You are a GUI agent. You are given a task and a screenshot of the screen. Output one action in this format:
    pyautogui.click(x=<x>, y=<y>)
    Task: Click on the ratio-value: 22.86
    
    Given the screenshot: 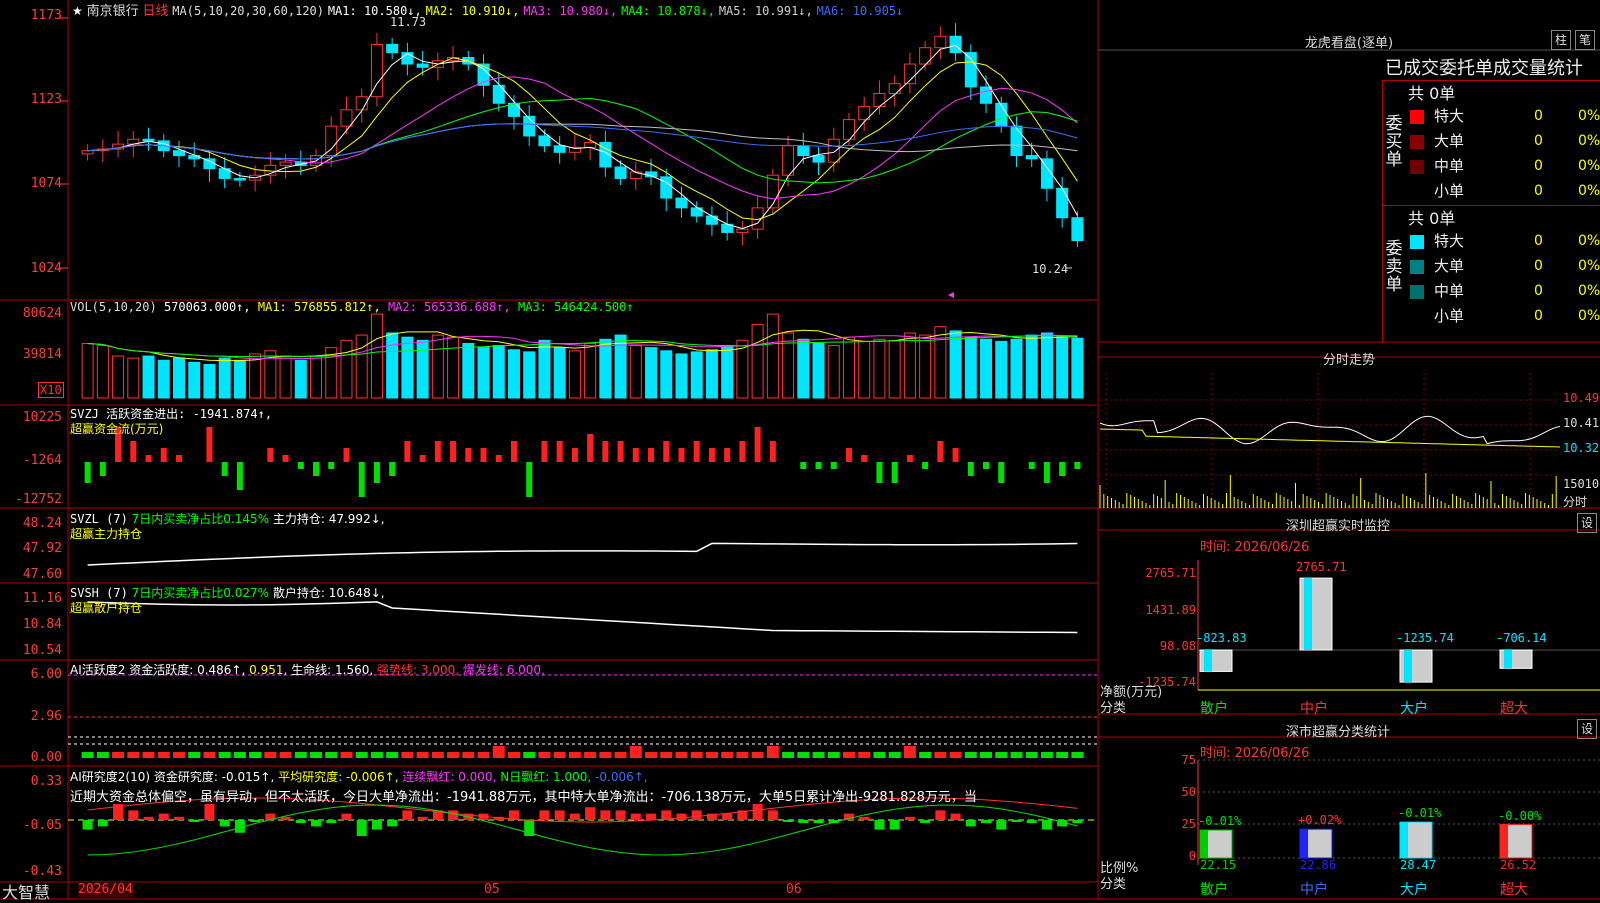 What is the action you would take?
    pyautogui.click(x=1318, y=865)
    